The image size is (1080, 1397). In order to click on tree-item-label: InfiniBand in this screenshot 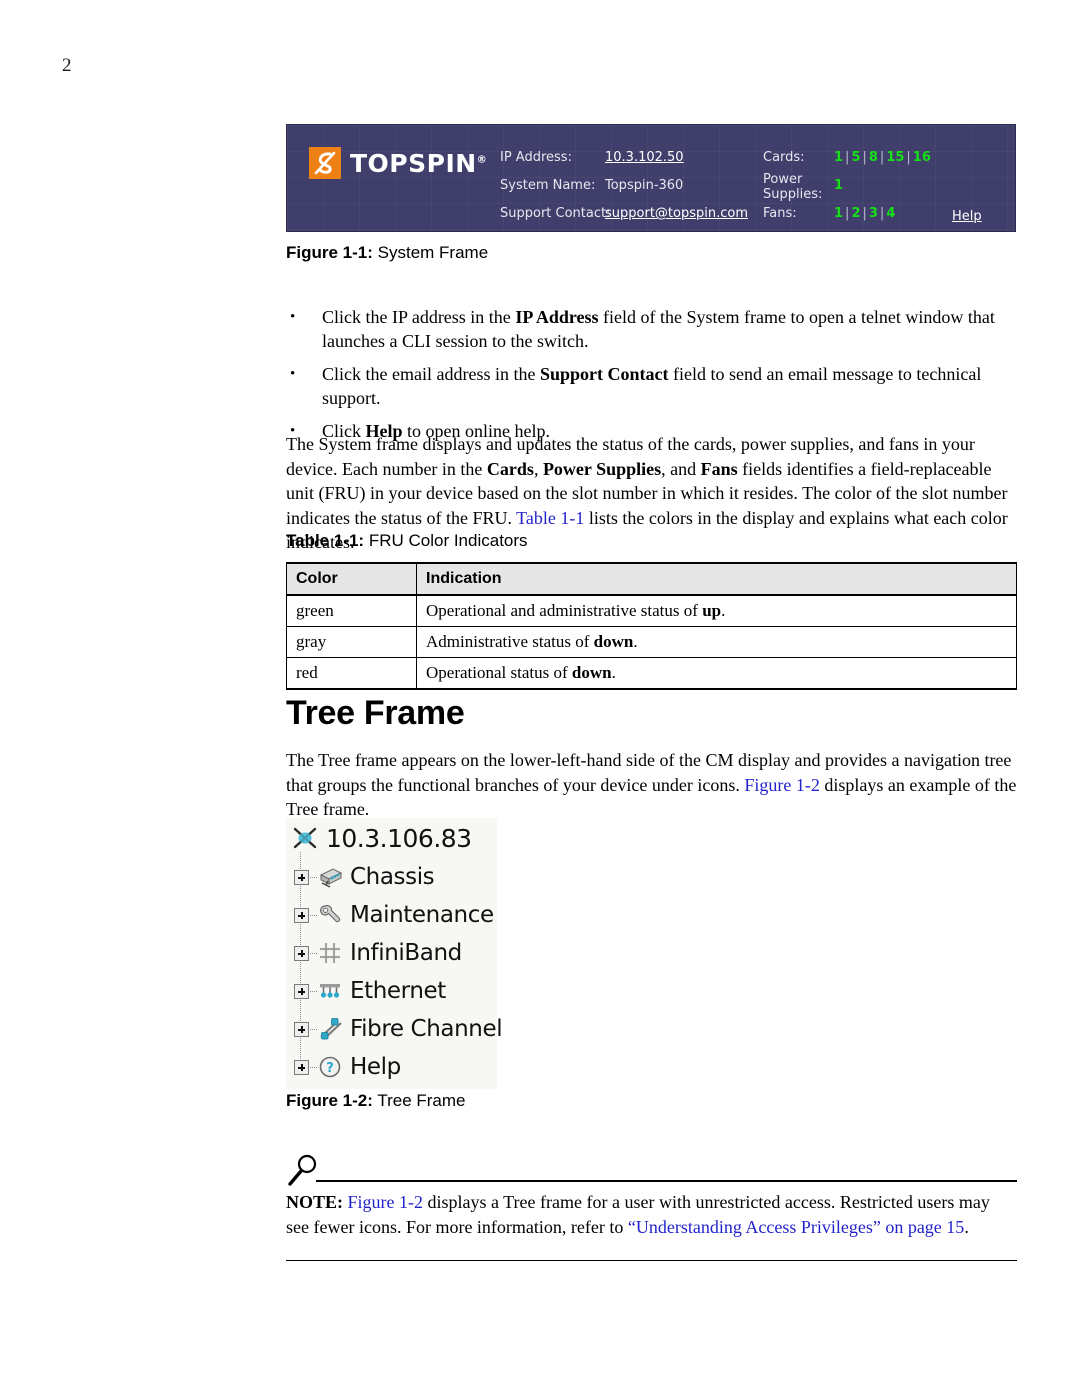, I will do `click(406, 953)`.